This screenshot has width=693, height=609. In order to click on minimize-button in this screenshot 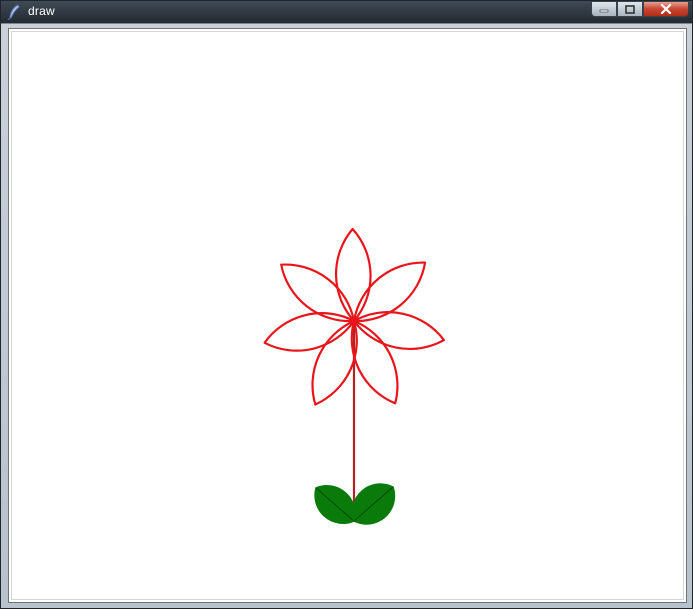, I will do `click(604, 9)`.